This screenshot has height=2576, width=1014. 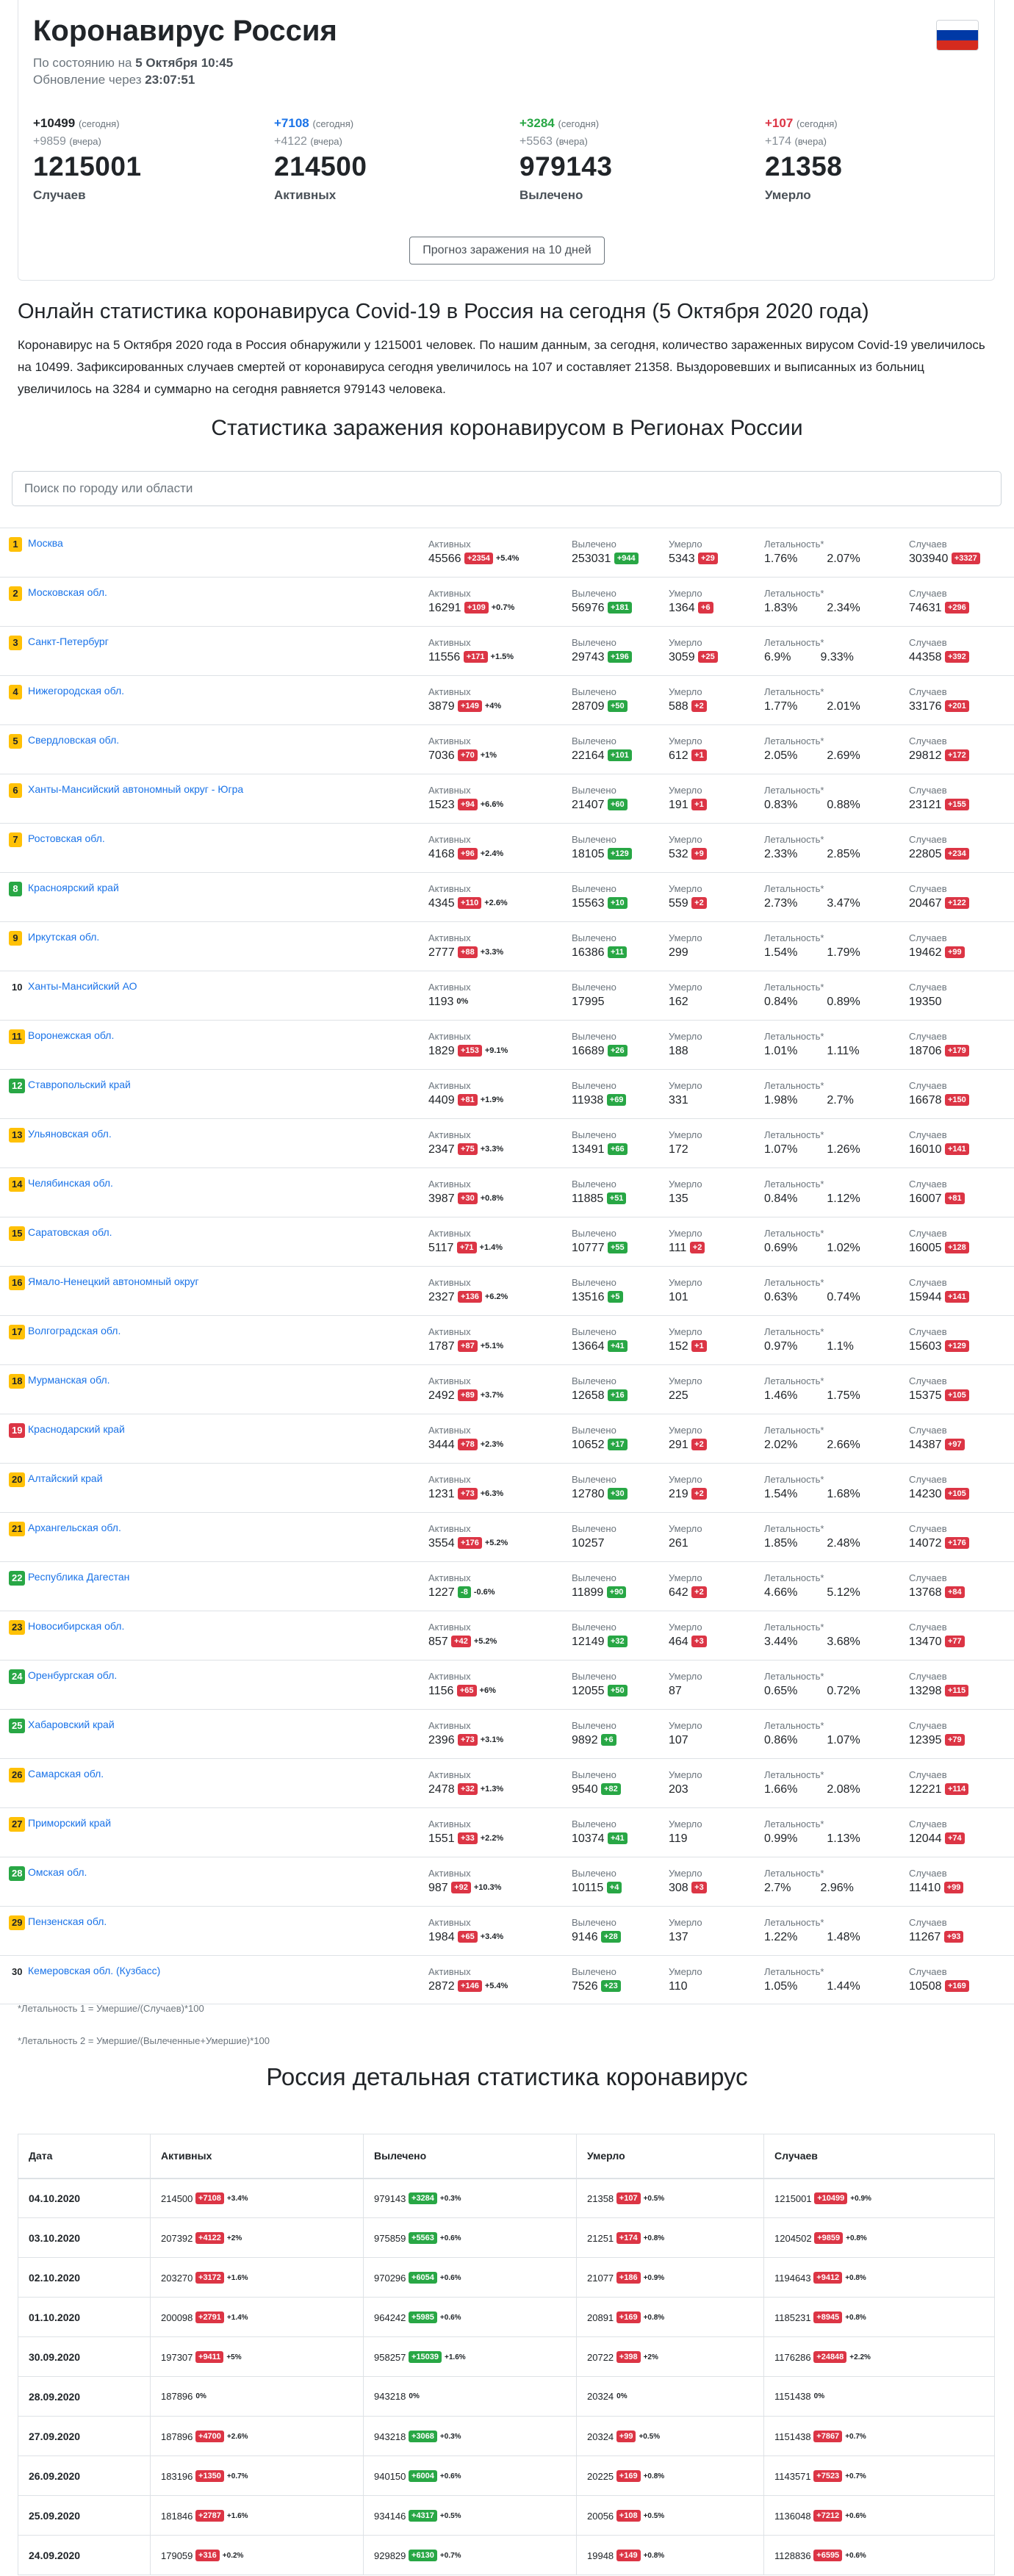 What do you see at coordinates (69, 1380) in the screenshot?
I see `region-link: Мурманская обл.` at bounding box center [69, 1380].